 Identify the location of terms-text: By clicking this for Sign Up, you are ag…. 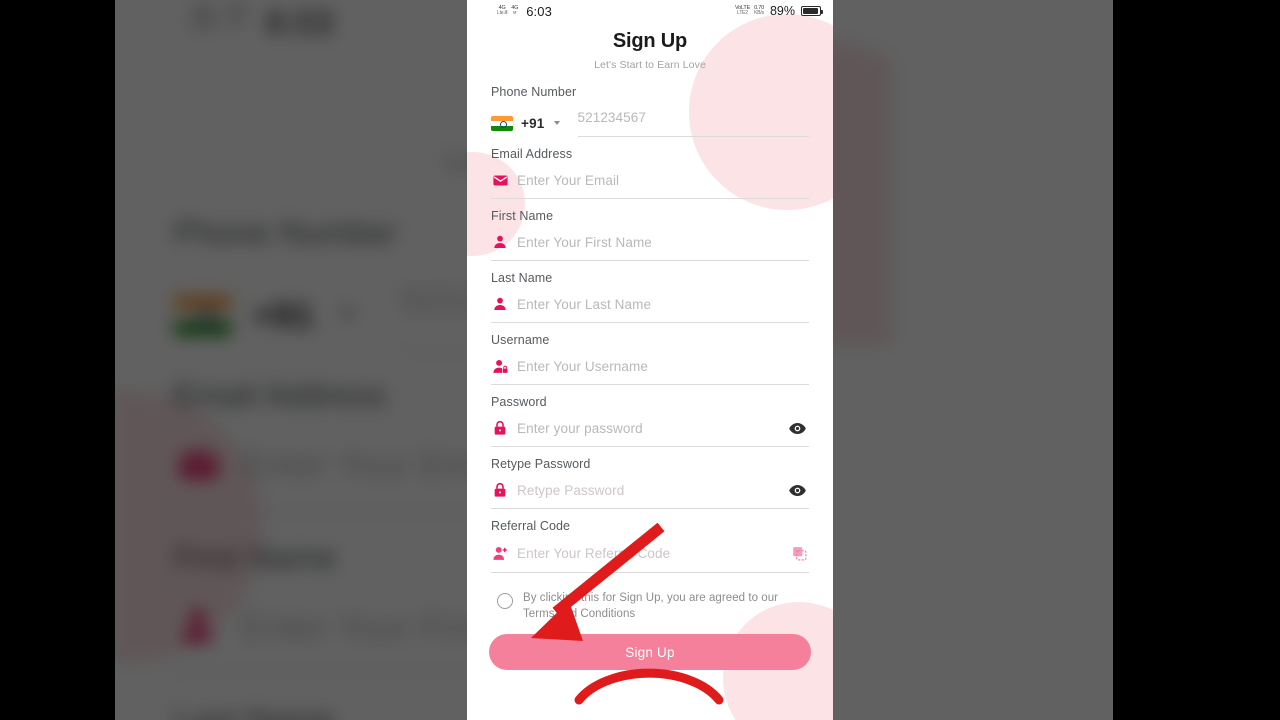
(666, 606).